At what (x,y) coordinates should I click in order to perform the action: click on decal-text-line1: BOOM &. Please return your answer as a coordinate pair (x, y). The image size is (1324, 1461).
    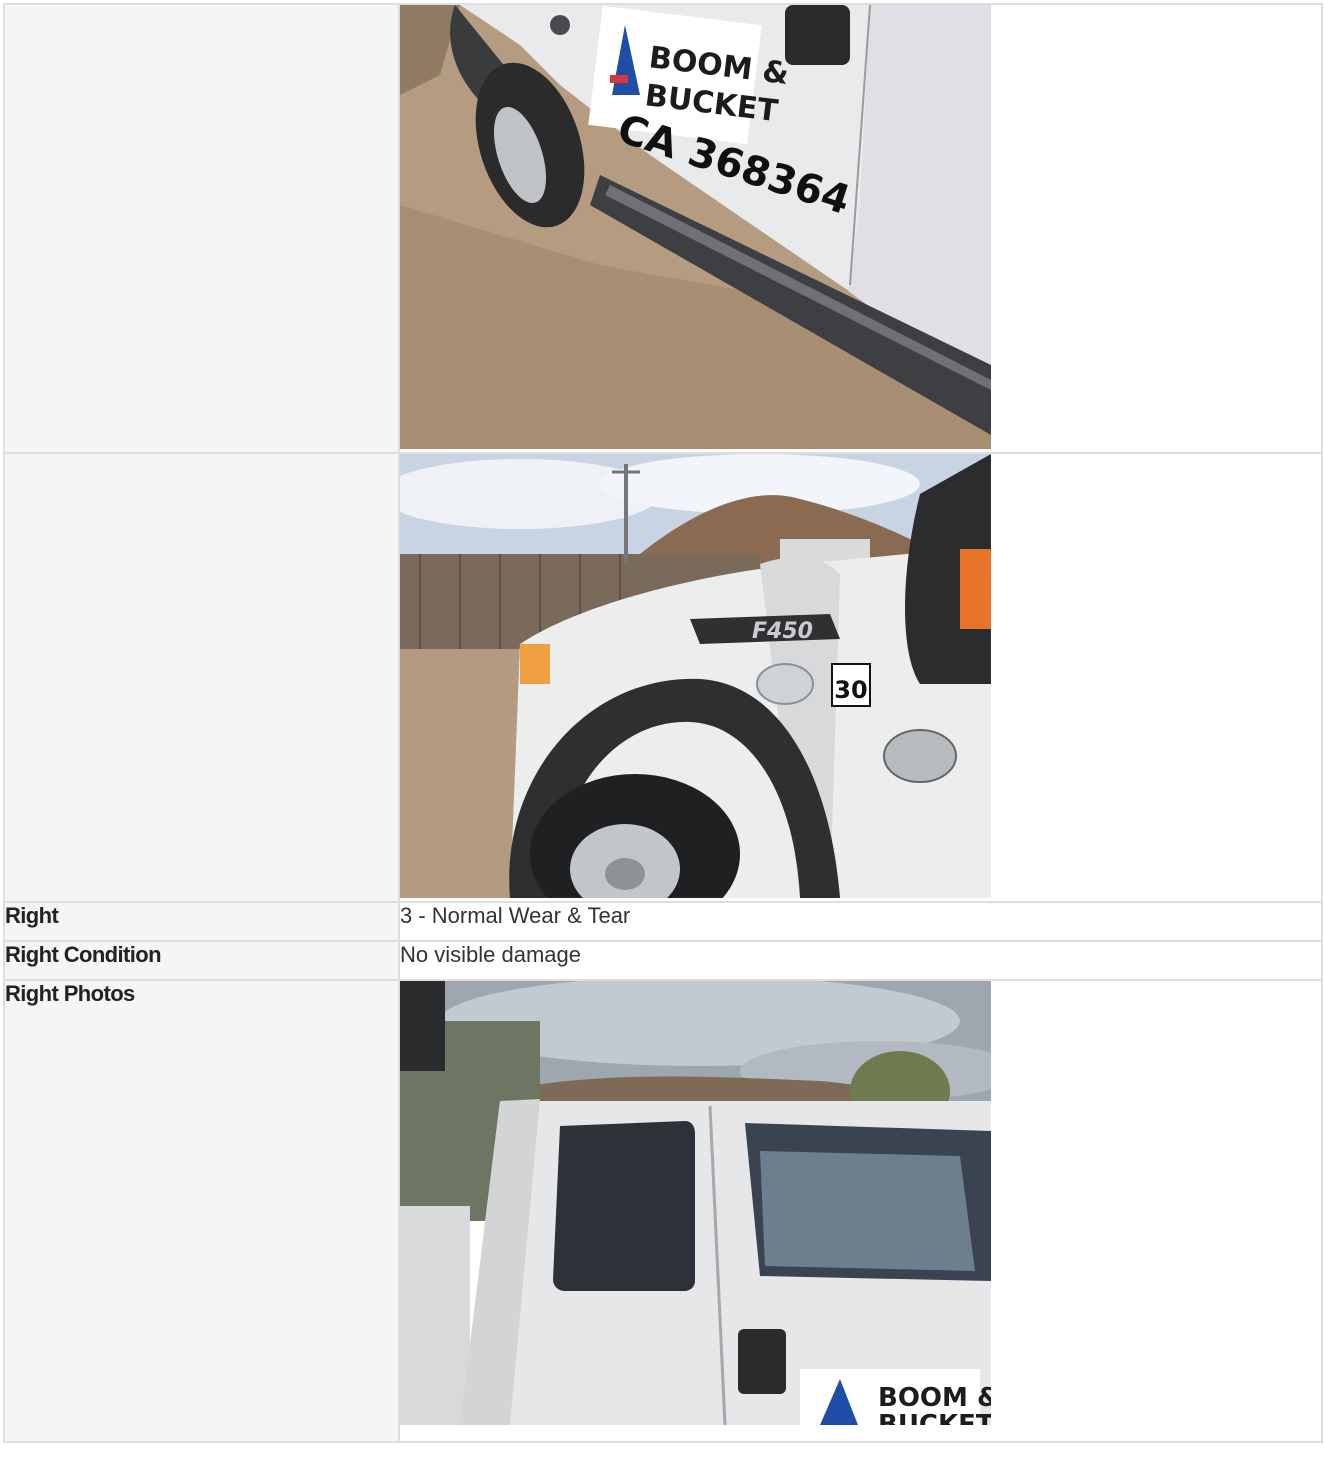
    Looking at the image, I should click on (934, 1398).